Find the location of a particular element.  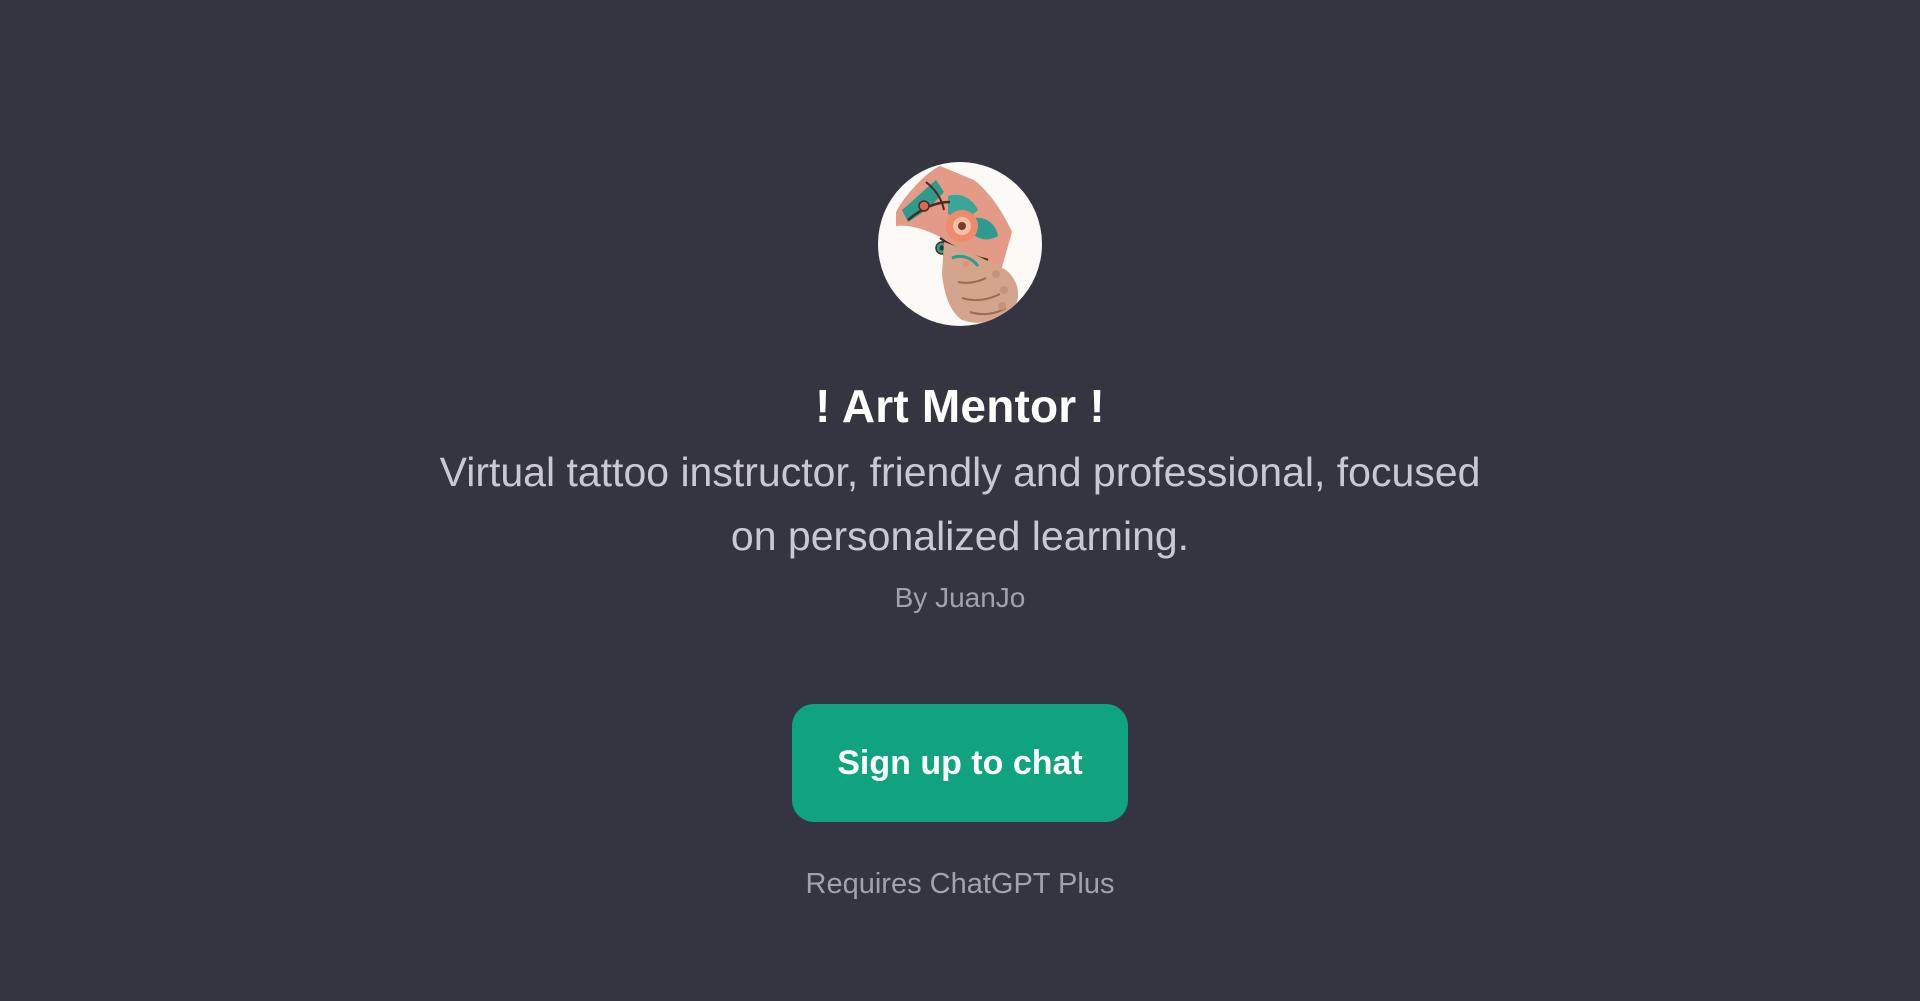

gpt-avatar is located at coordinates (960, 244).